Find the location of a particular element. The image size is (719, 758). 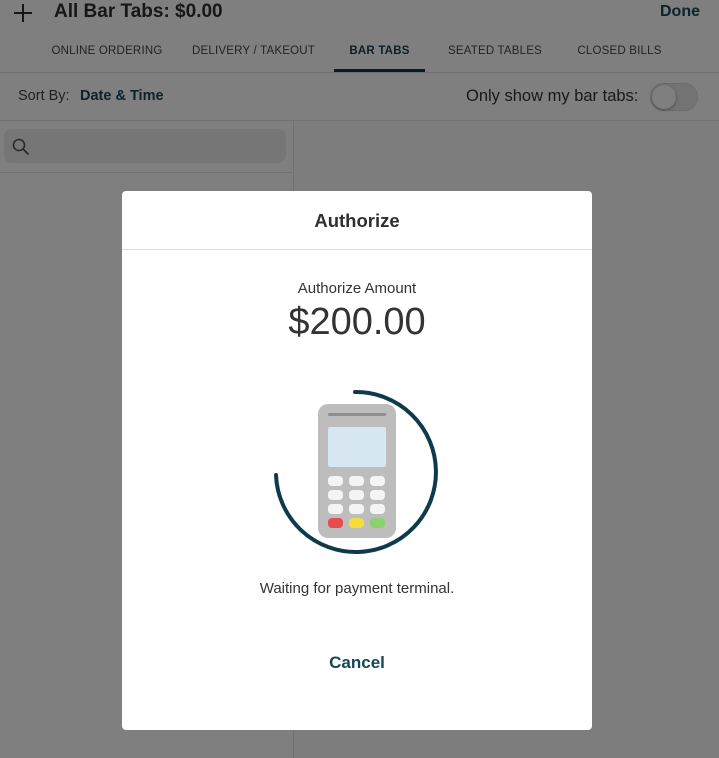

card-terminal-icon is located at coordinates (356, 471).